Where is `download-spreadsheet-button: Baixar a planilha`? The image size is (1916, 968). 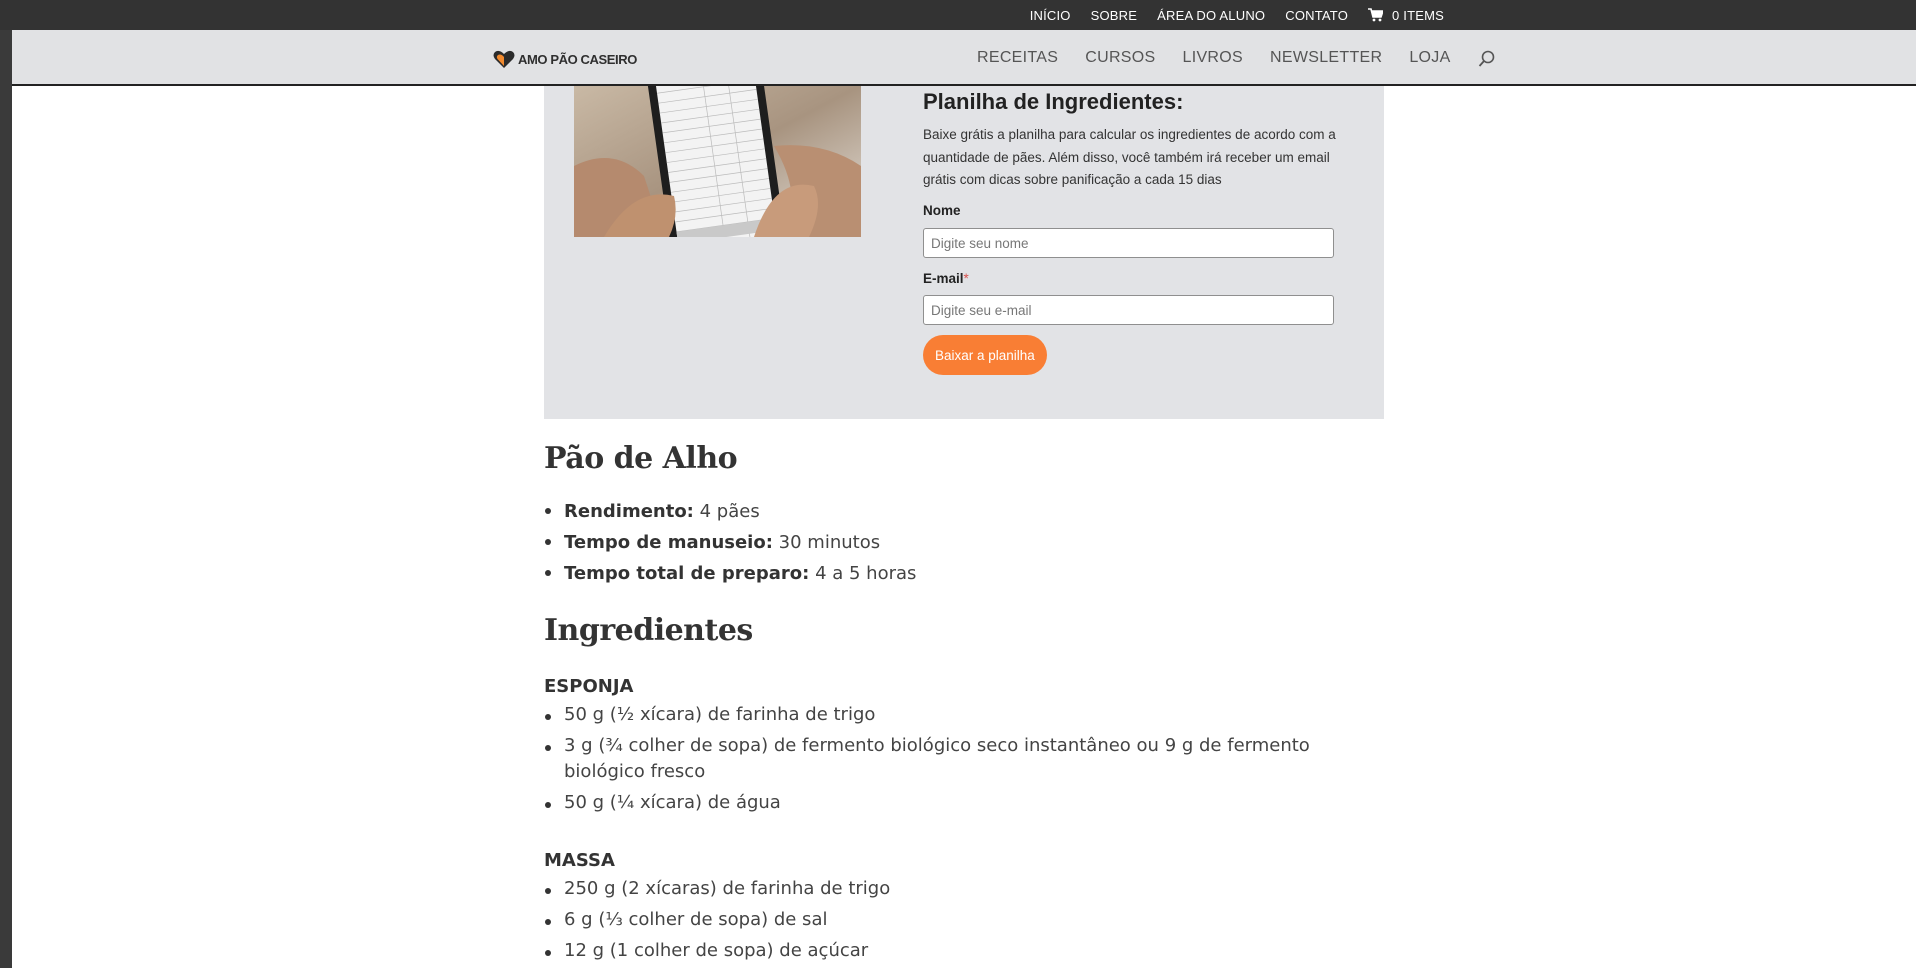 download-spreadsheet-button: Baixar a planilha is located at coordinates (985, 355).